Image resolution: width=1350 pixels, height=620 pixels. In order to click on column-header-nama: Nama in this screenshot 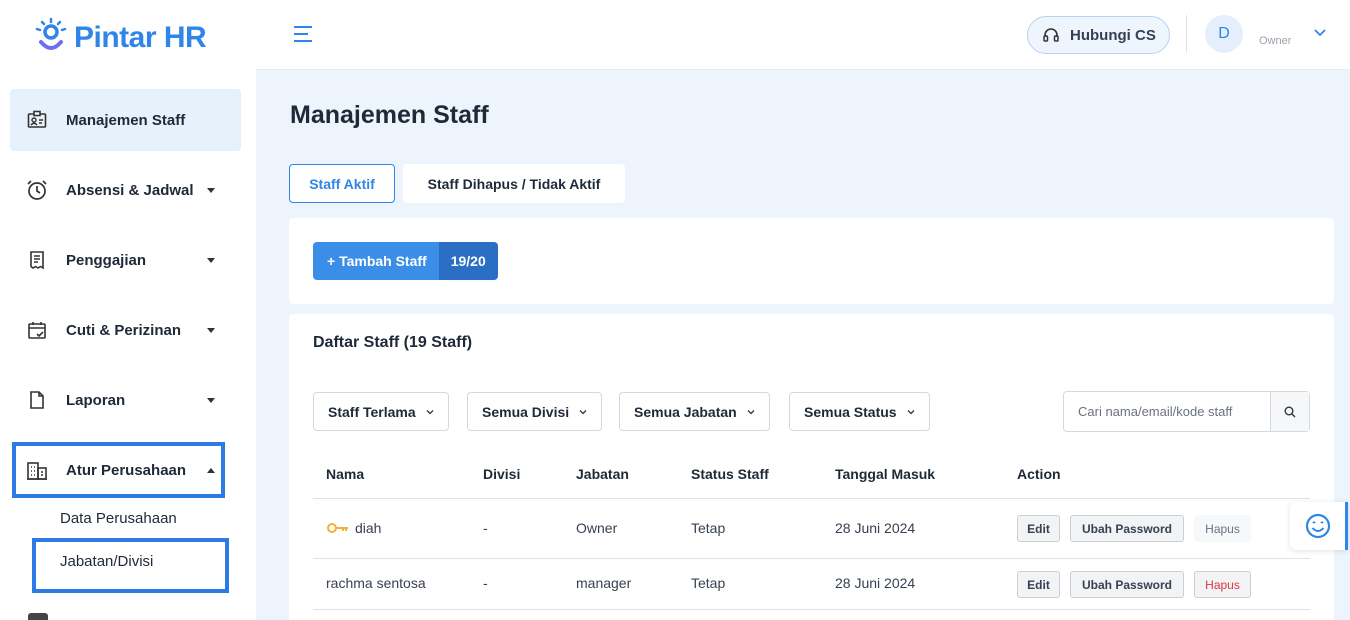, I will do `click(345, 474)`.